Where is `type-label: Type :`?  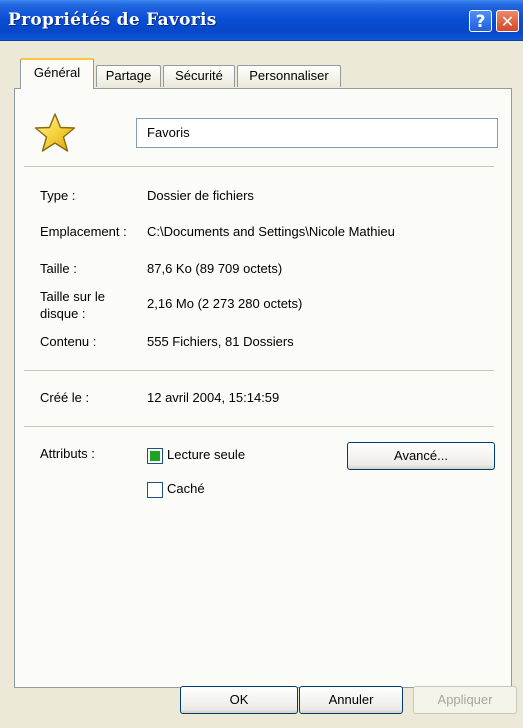 type-label: Type : is located at coordinates (58, 195).